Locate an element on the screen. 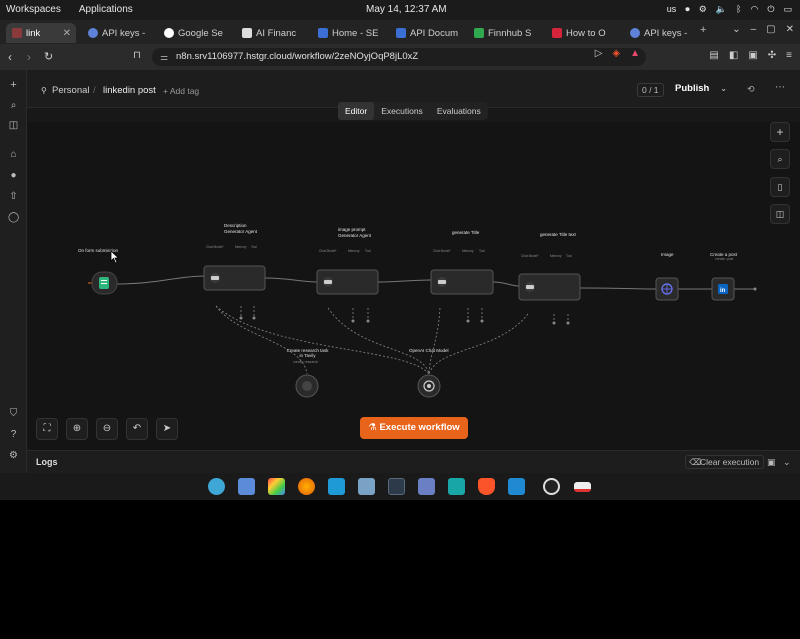  more-options-icon: ⋯ is located at coordinates (780, 87).